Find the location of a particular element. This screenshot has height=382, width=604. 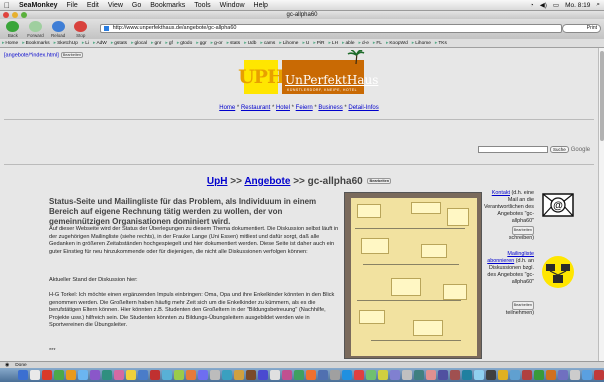

bookmark-item: g-or is located at coordinates (217, 43).